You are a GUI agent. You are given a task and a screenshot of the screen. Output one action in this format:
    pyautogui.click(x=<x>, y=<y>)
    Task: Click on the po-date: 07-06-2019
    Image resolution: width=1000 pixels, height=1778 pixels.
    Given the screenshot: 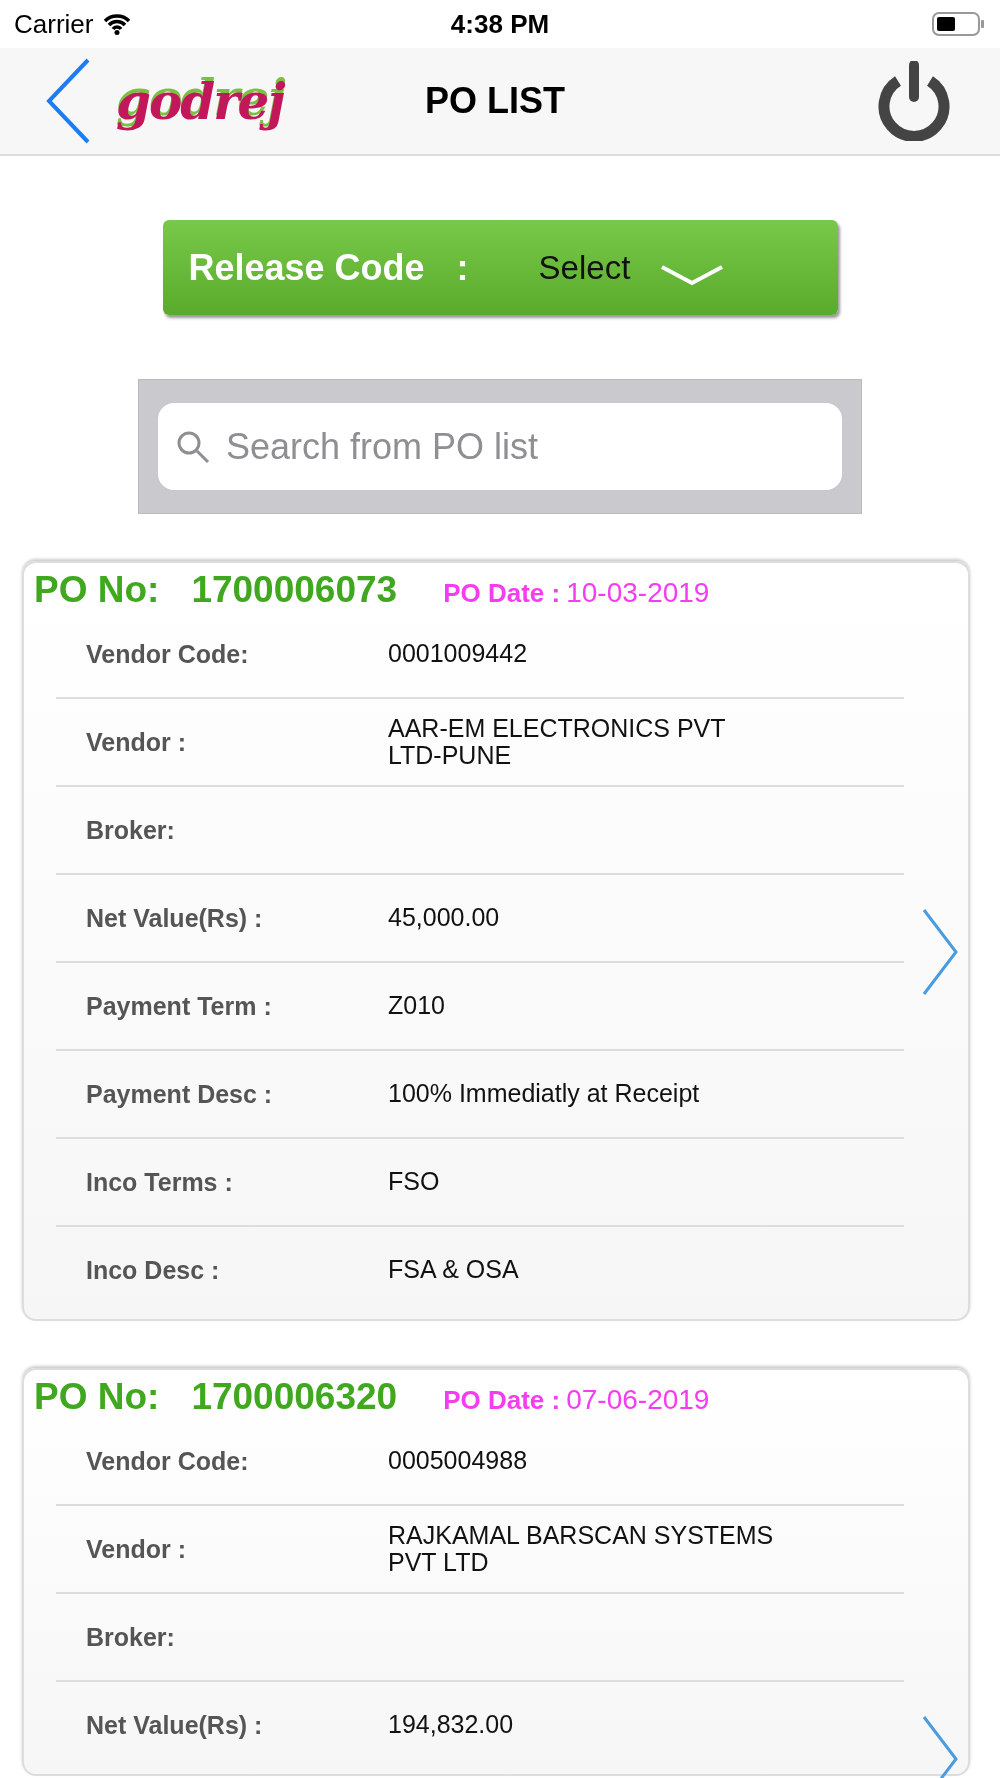 What is the action you would take?
    pyautogui.click(x=638, y=1400)
    